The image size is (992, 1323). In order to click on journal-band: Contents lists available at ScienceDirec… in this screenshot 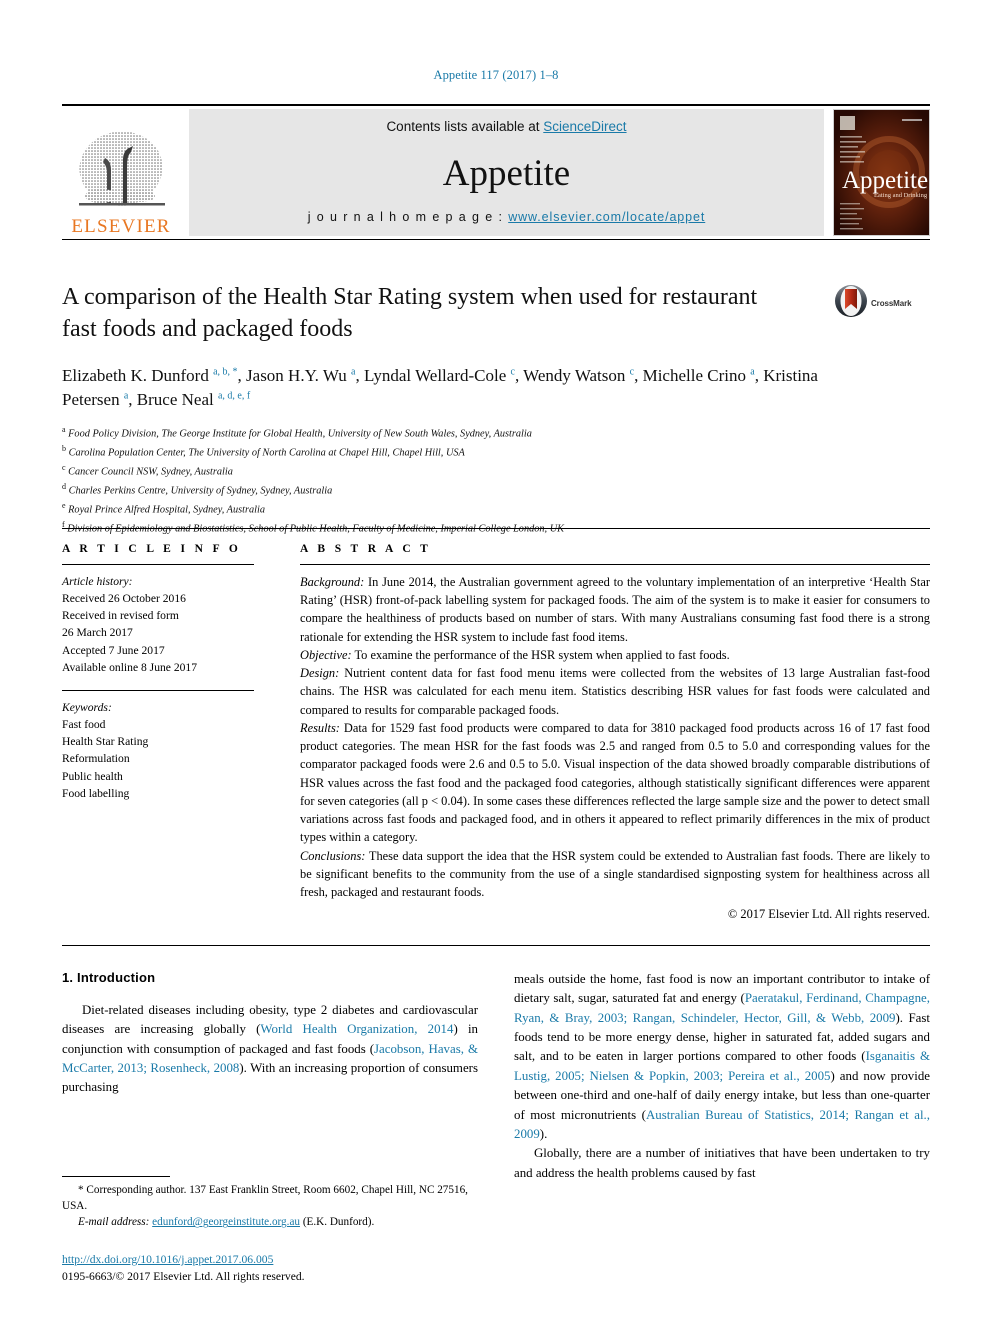, I will do `click(506, 172)`.